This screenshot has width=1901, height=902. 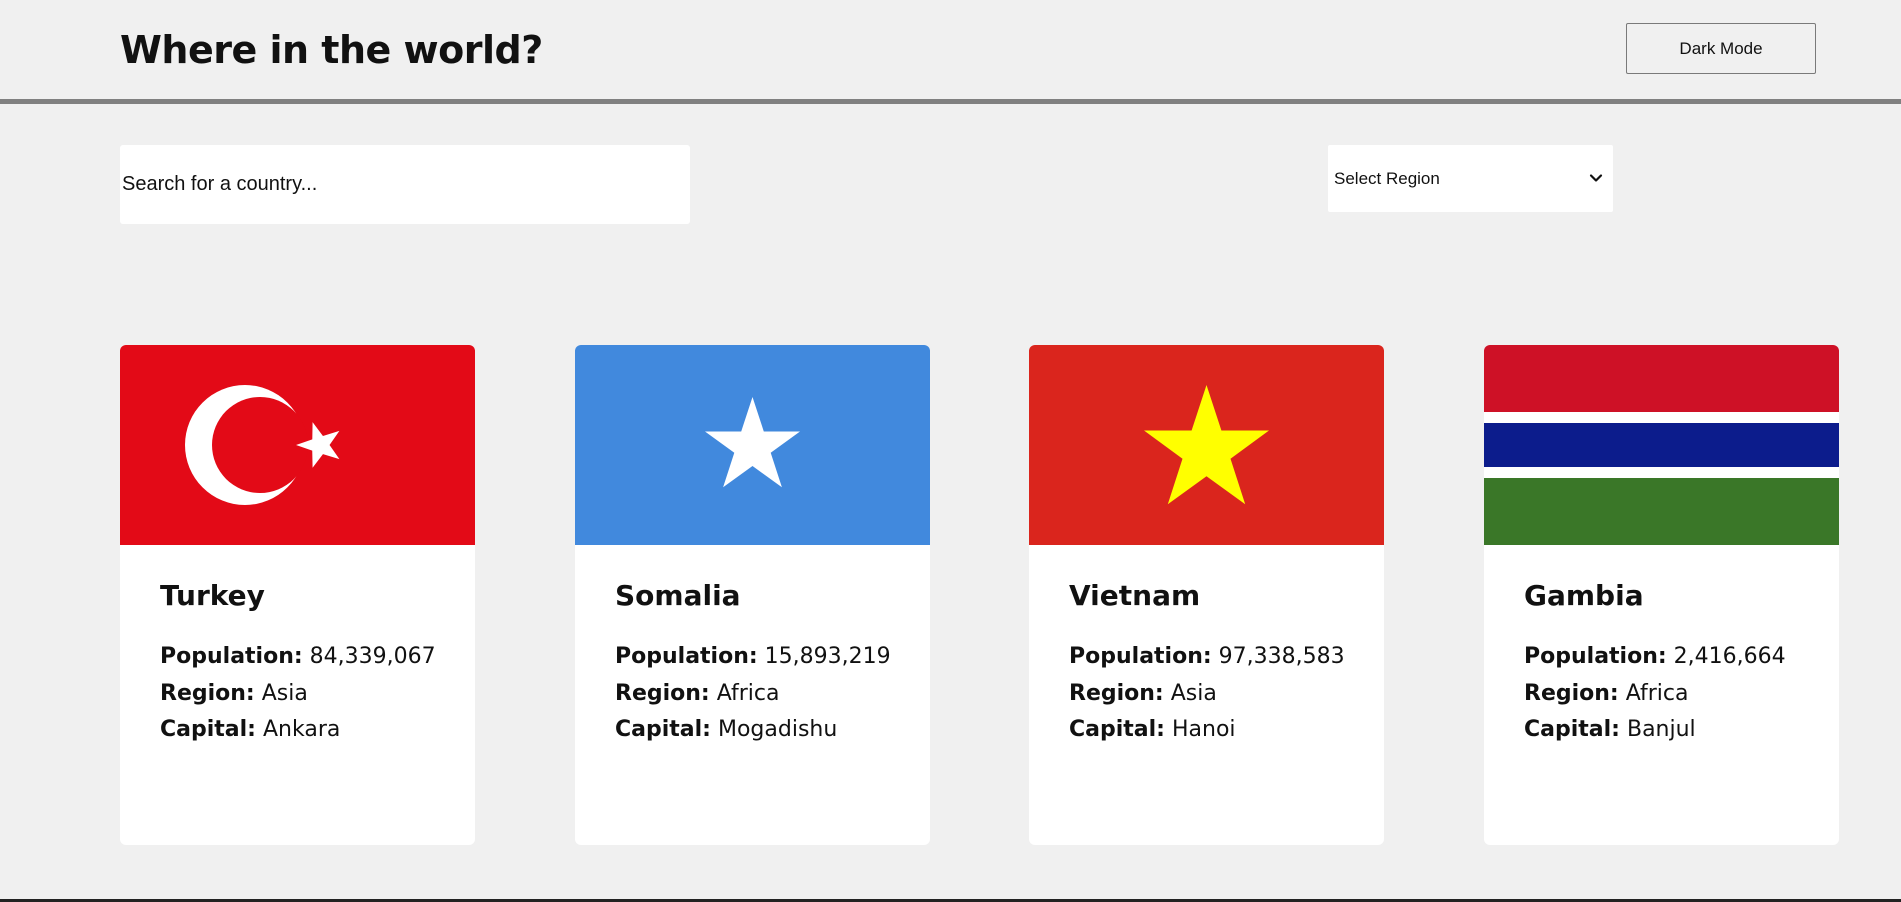 I want to click on dark-mode-button: Dark Mode, so click(x=1721, y=48).